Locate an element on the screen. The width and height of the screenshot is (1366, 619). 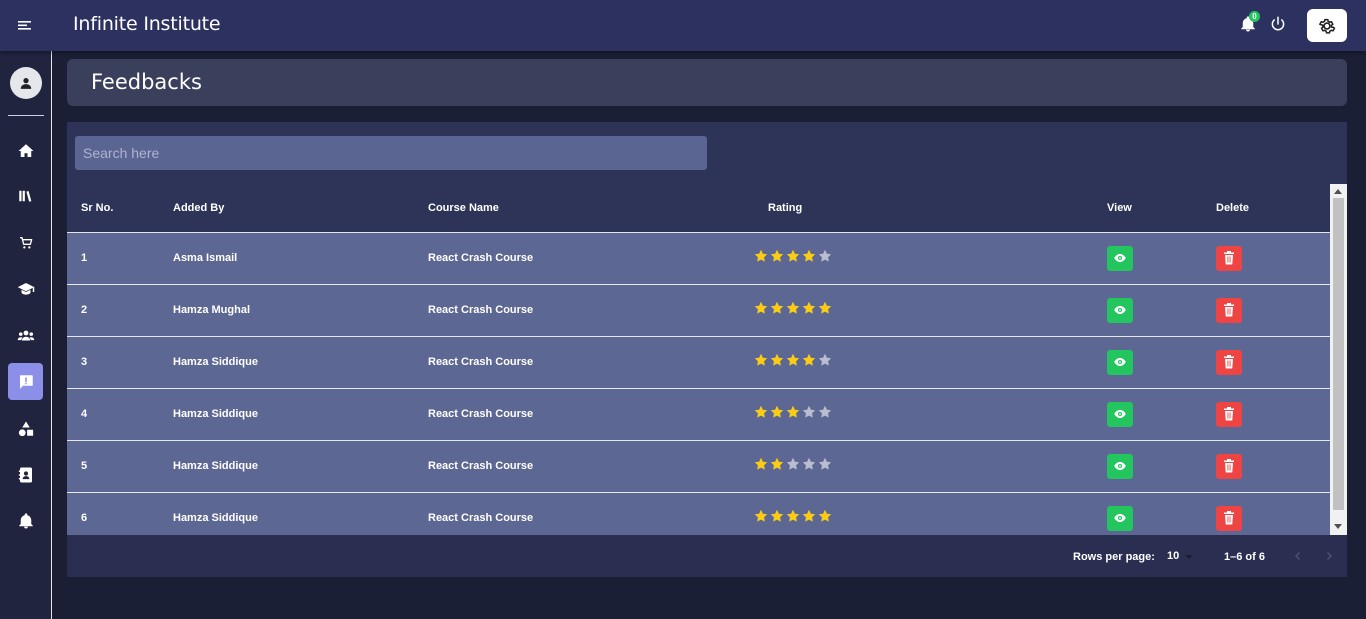
search-input is located at coordinates (391, 153).